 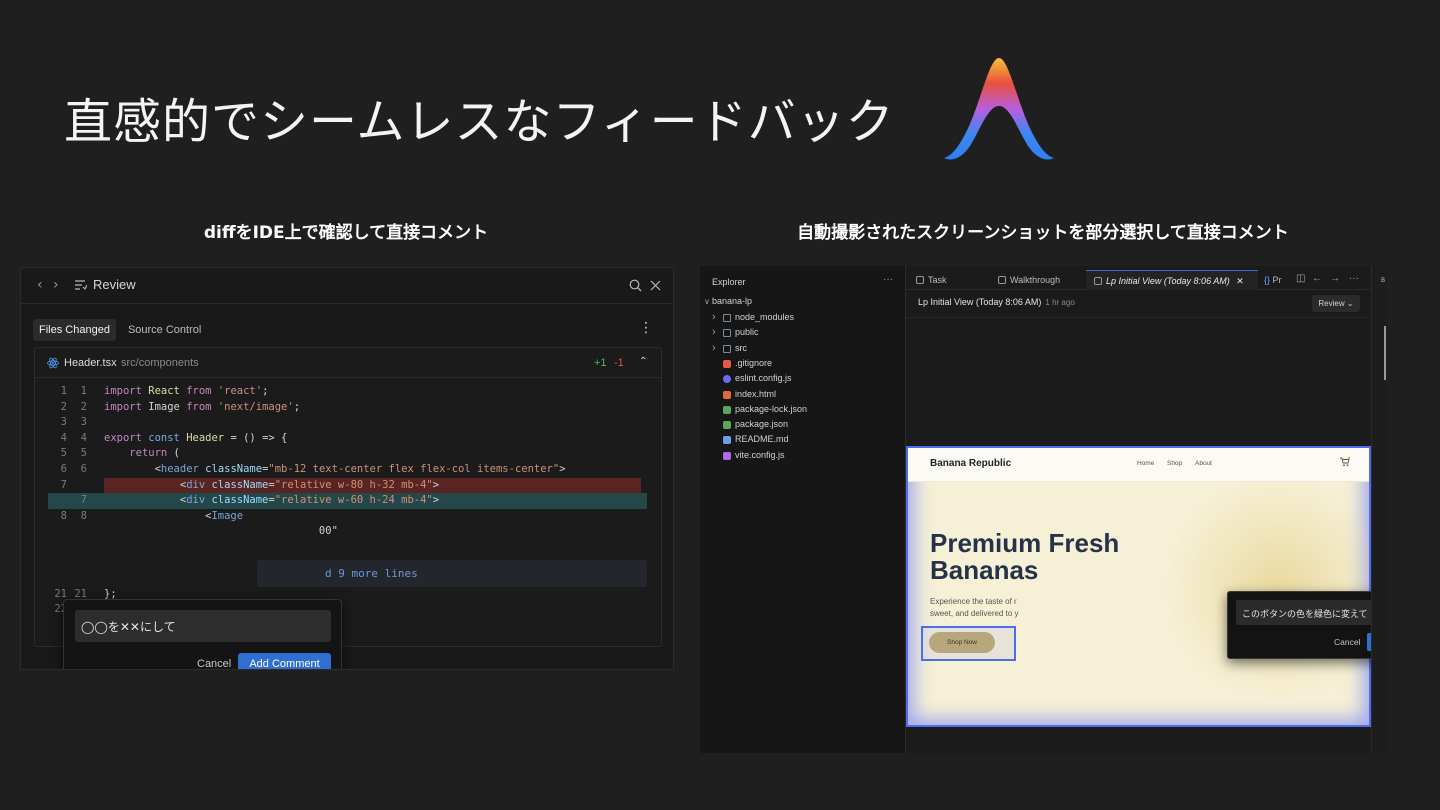 I want to click on forward-arrow-icon: ›, so click(x=56, y=285).